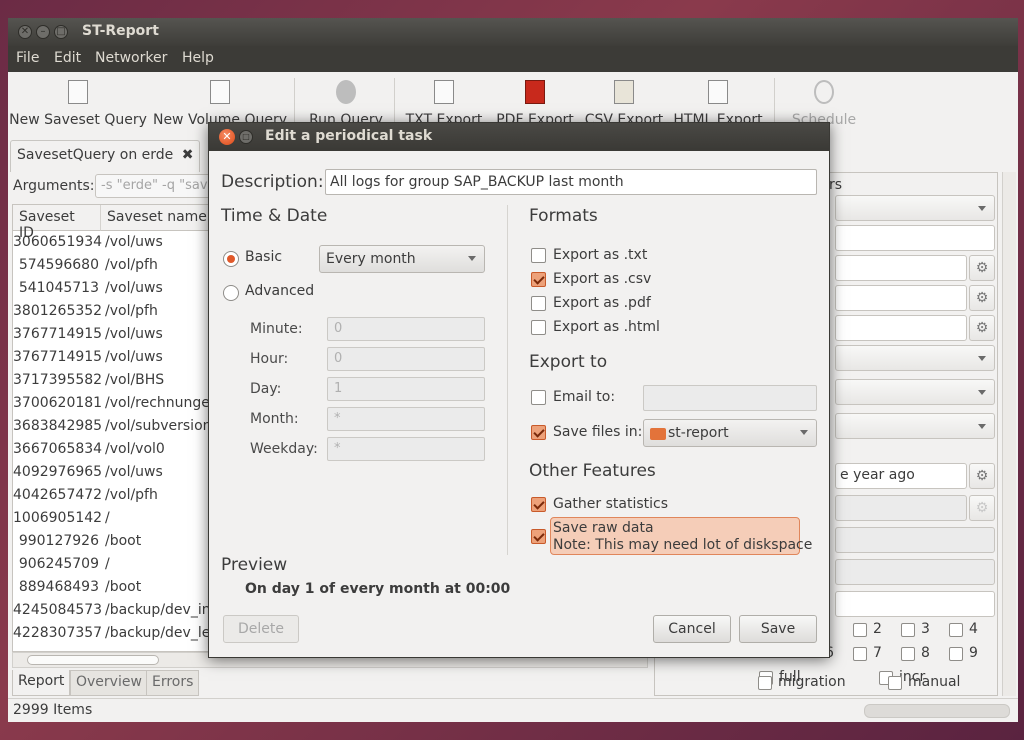  Describe the element at coordinates (261, 629) in the screenshot. I see `delete-button: Delete` at that location.